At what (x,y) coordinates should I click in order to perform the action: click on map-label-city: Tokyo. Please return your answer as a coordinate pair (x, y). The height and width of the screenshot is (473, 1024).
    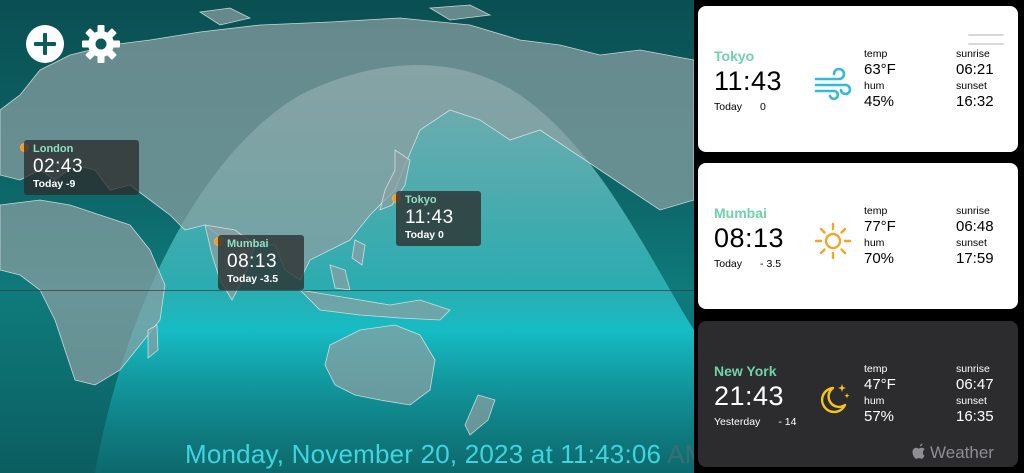
    Looking at the image, I should click on (421, 200).